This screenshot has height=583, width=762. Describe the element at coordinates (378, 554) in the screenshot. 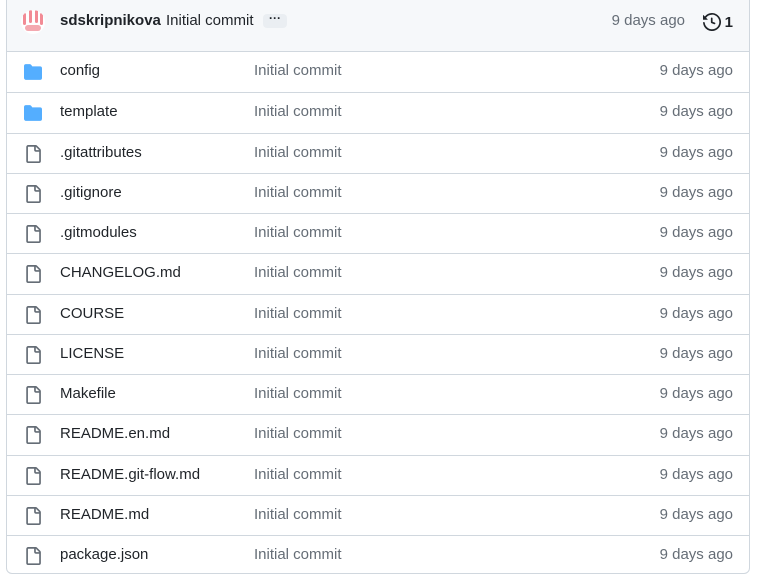

I see `file-row: package.json Initial commit 9 days ago` at that location.